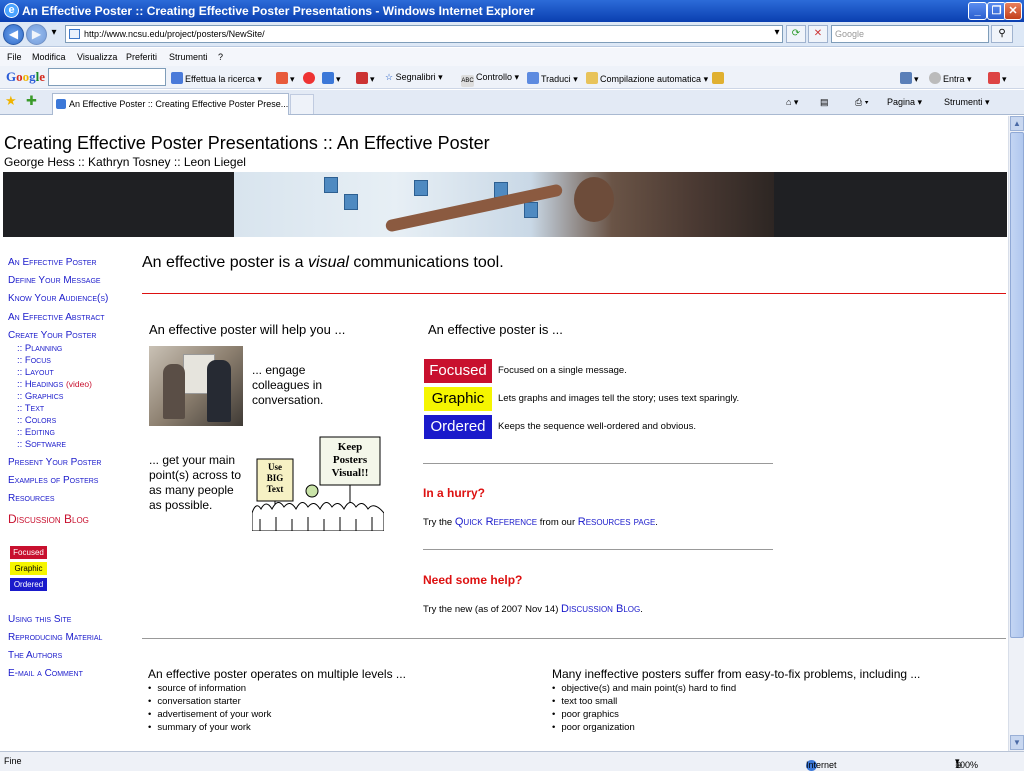 This screenshot has height=771, width=1024. What do you see at coordinates (966, 763) in the screenshot?
I see `zoom-control: ⊕ 100% ▾` at bounding box center [966, 763].